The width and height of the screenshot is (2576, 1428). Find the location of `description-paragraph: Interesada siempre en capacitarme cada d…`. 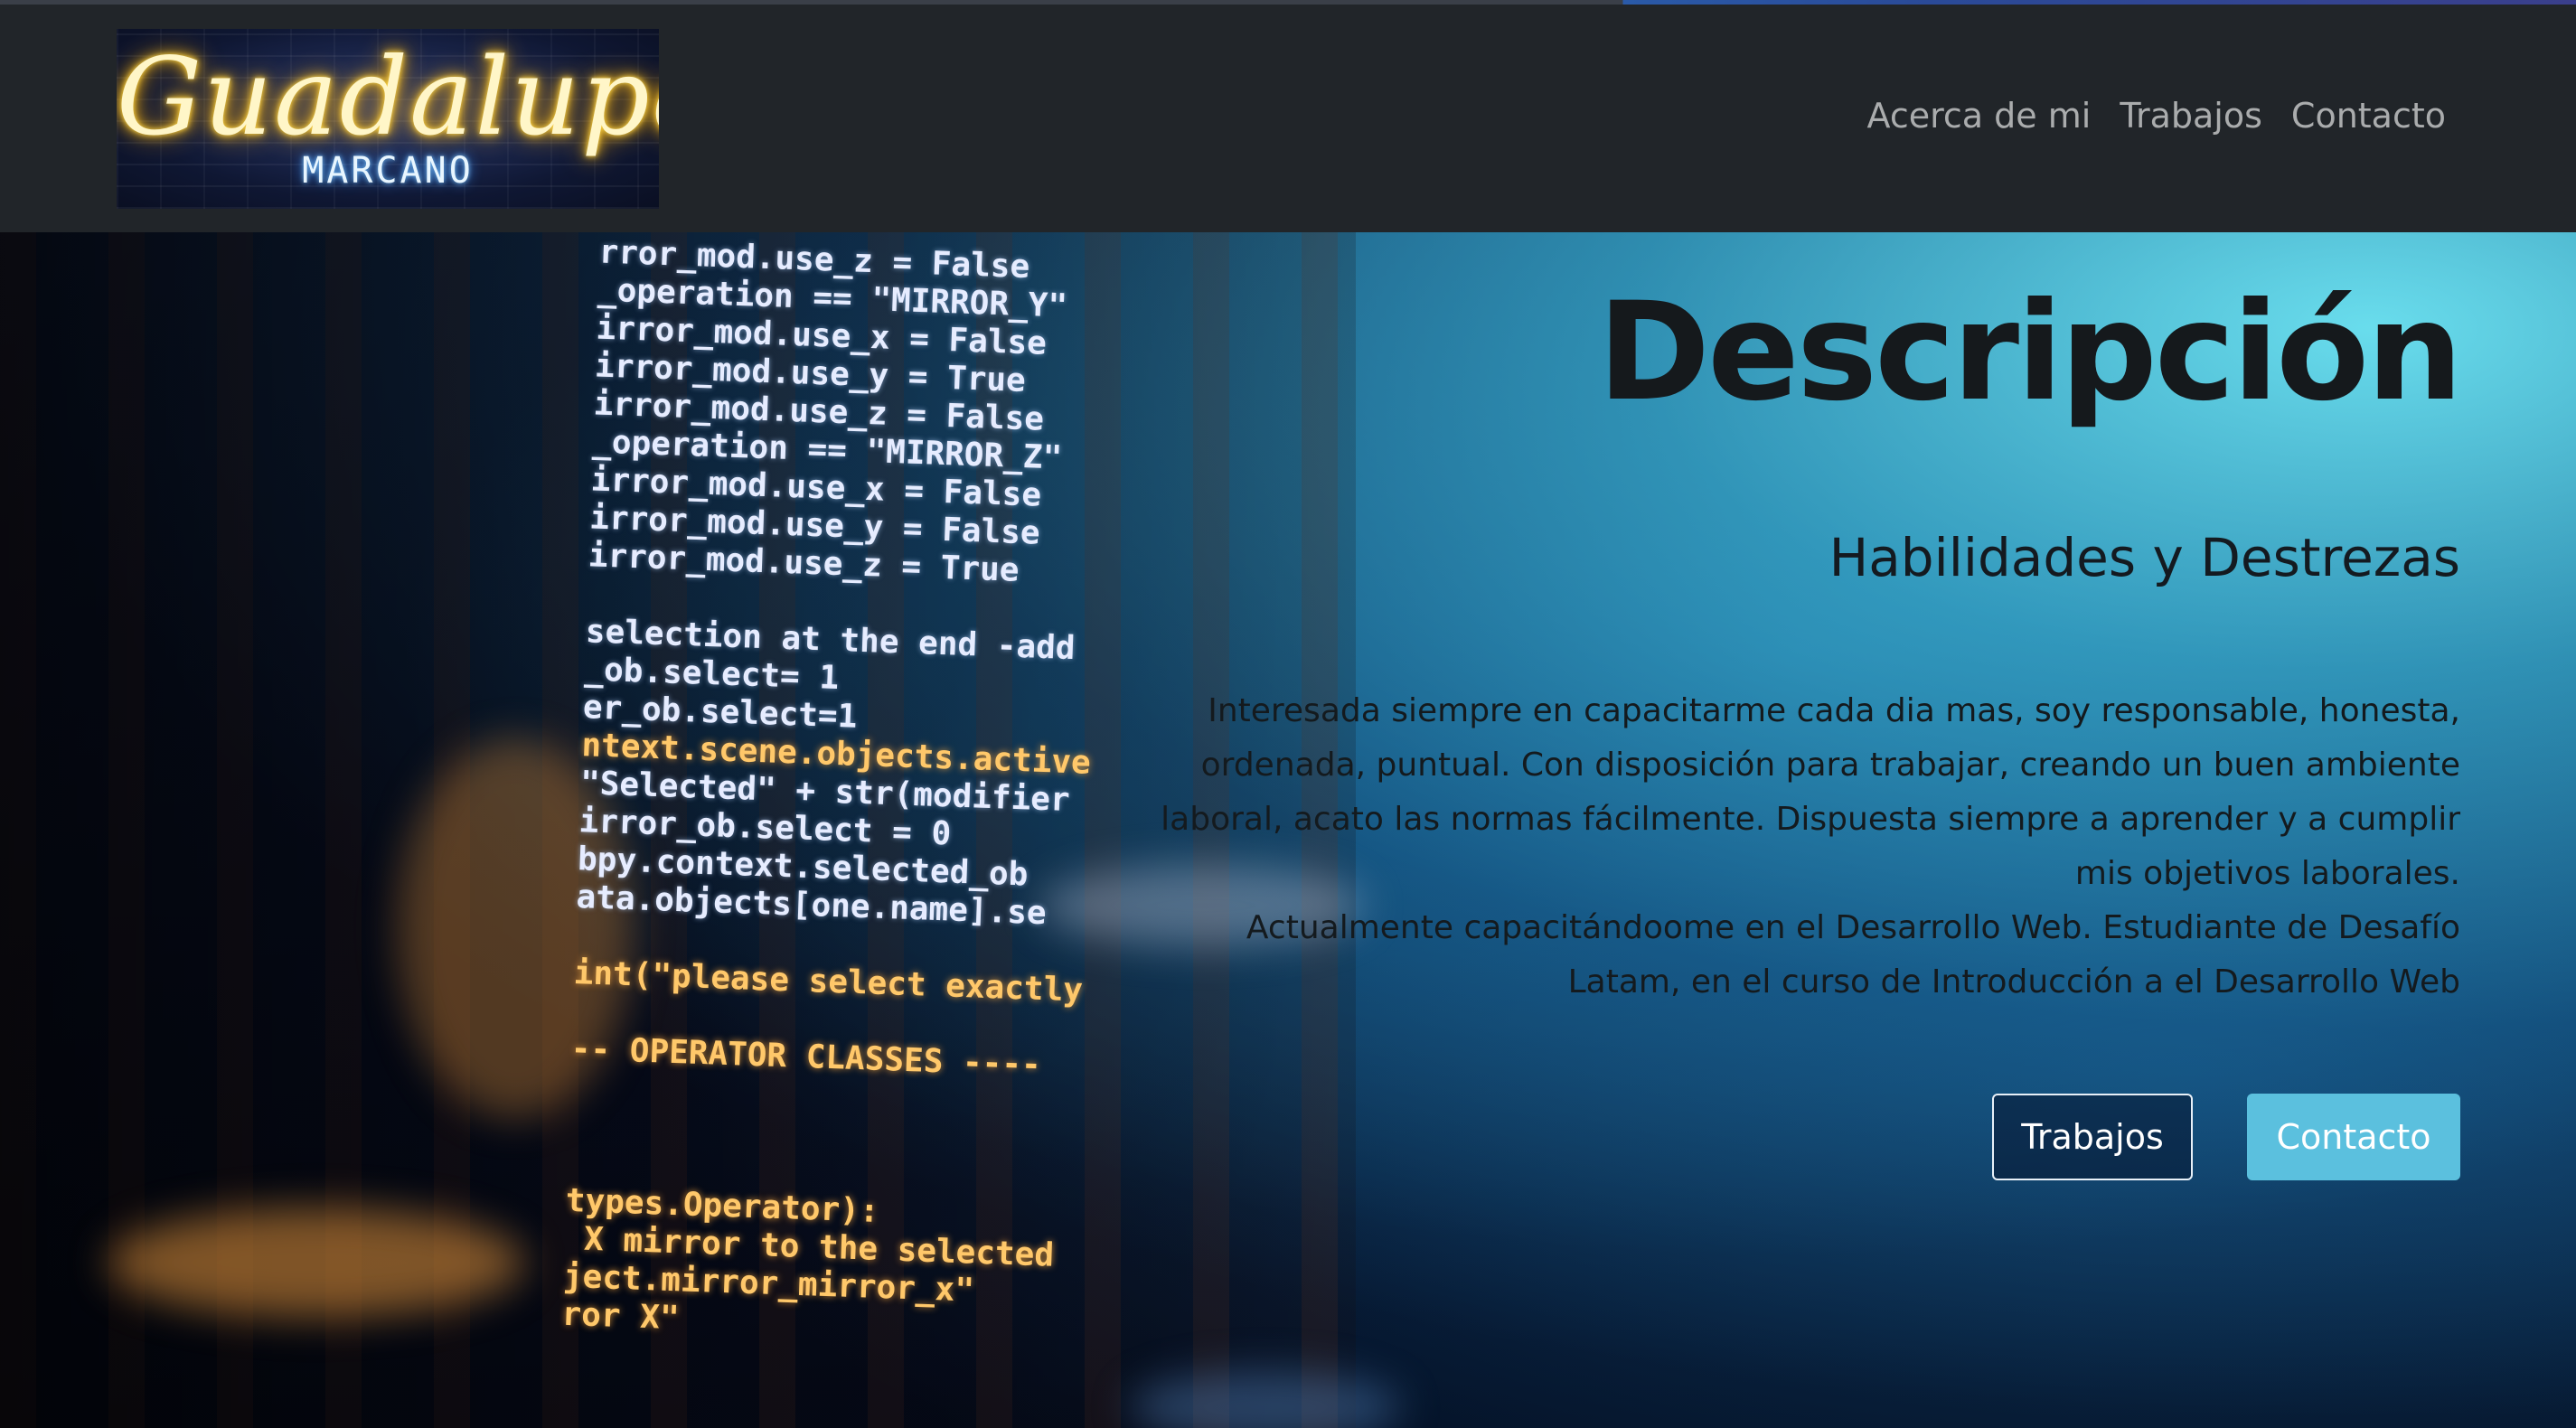

description-paragraph: Interesada siempre en capacitarme cada d… is located at coordinates (1811, 792).